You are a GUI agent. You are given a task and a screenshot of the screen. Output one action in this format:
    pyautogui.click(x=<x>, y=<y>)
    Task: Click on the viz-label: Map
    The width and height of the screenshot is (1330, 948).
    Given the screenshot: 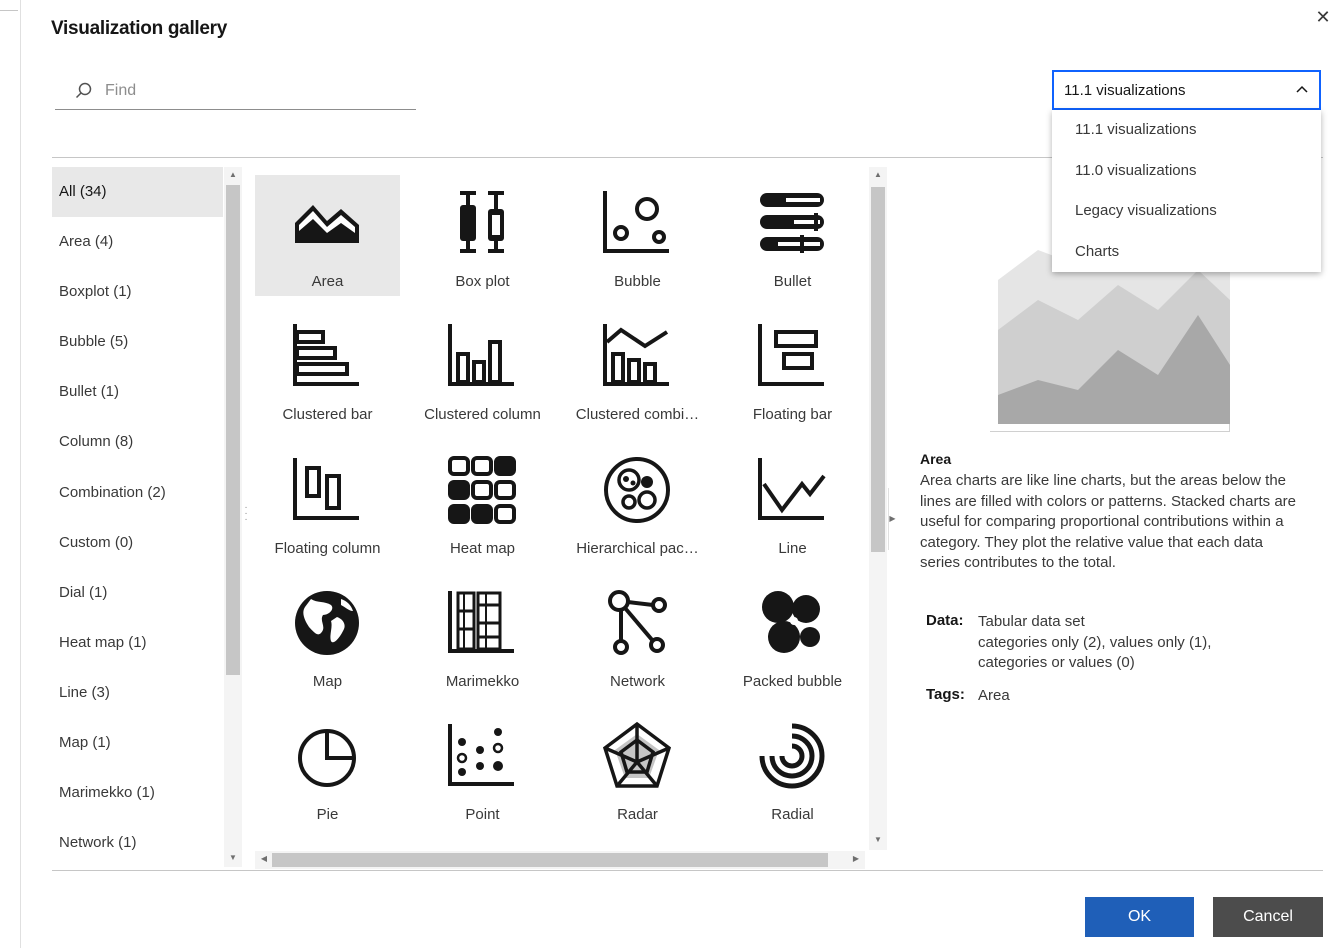 What is the action you would take?
    pyautogui.click(x=327, y=681)
    